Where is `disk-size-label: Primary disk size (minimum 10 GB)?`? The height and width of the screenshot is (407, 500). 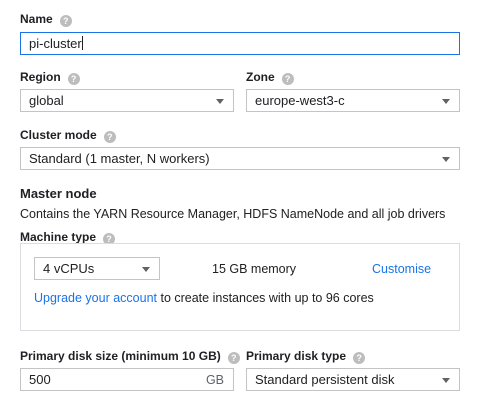
disk-size-label: Primary disk size (minimum 10 GB)? is located at coordinates (130, 356).